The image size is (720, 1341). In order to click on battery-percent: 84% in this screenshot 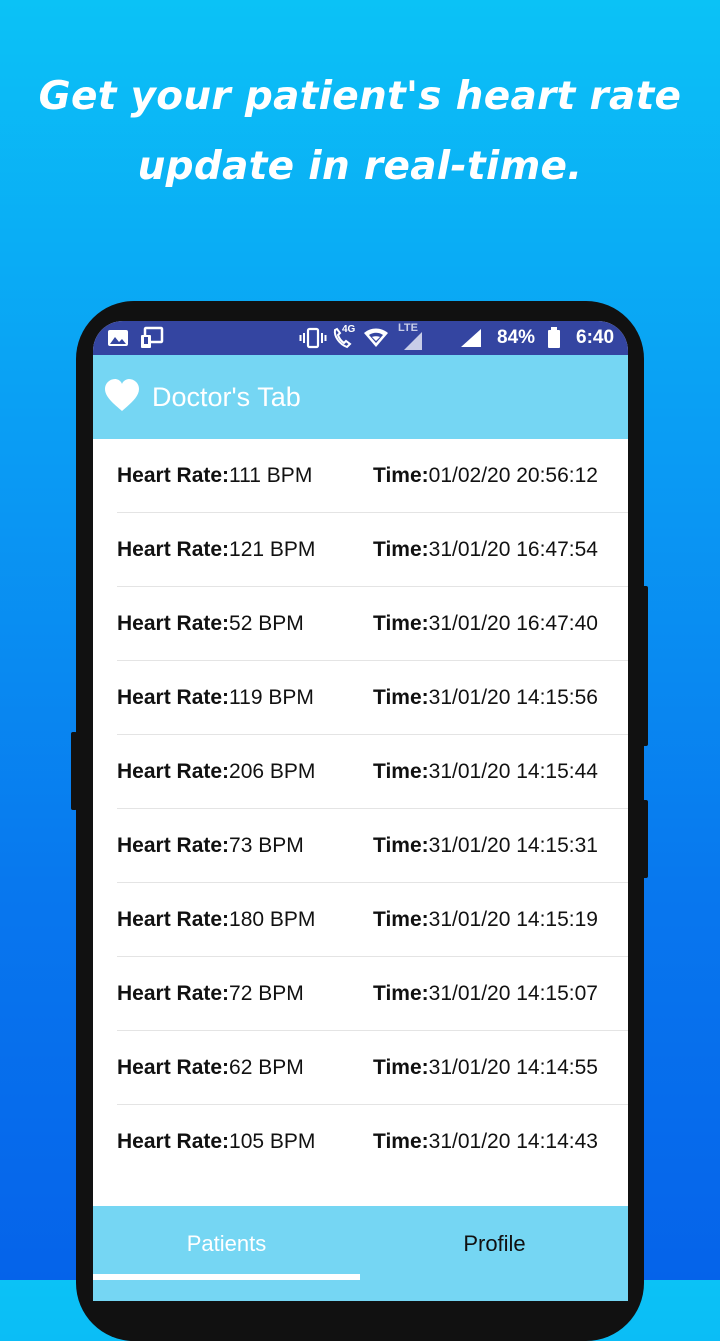, I will do `click(516, 337)`.